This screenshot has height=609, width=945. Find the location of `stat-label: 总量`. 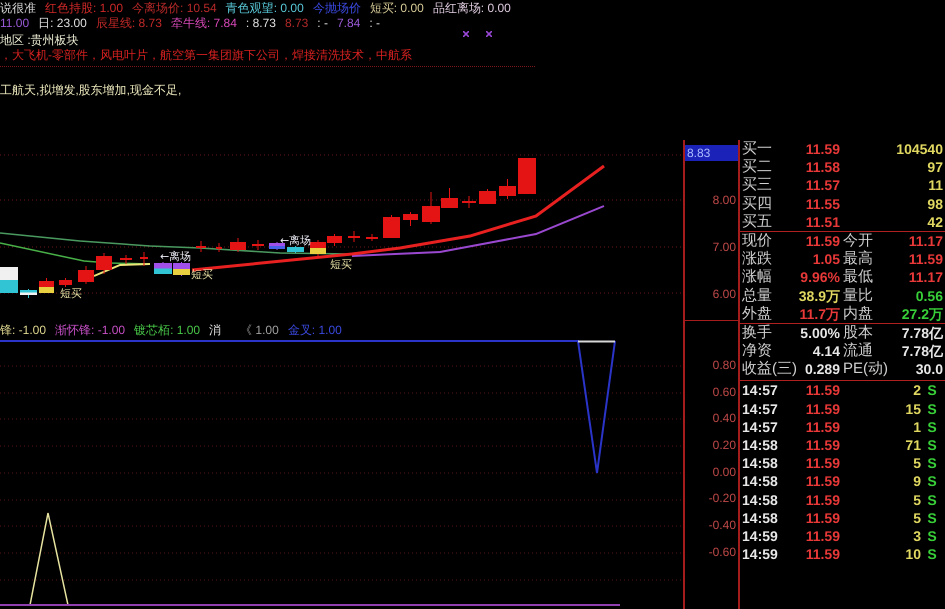

stat-label: 总量 is located at coordinates (757, 295).